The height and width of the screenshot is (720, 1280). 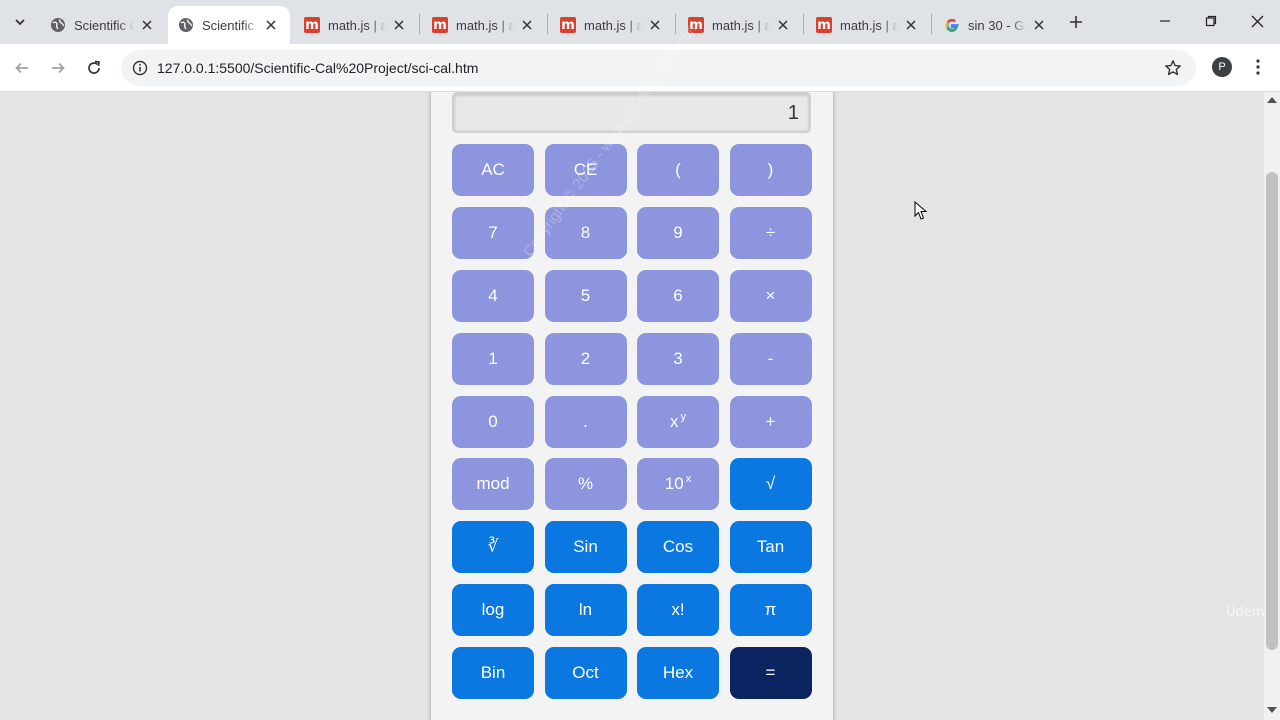 What do you see at coordinates (683, 416) in the screenshot?
I see `key-superscript: y` at bounding box center [683, 416].